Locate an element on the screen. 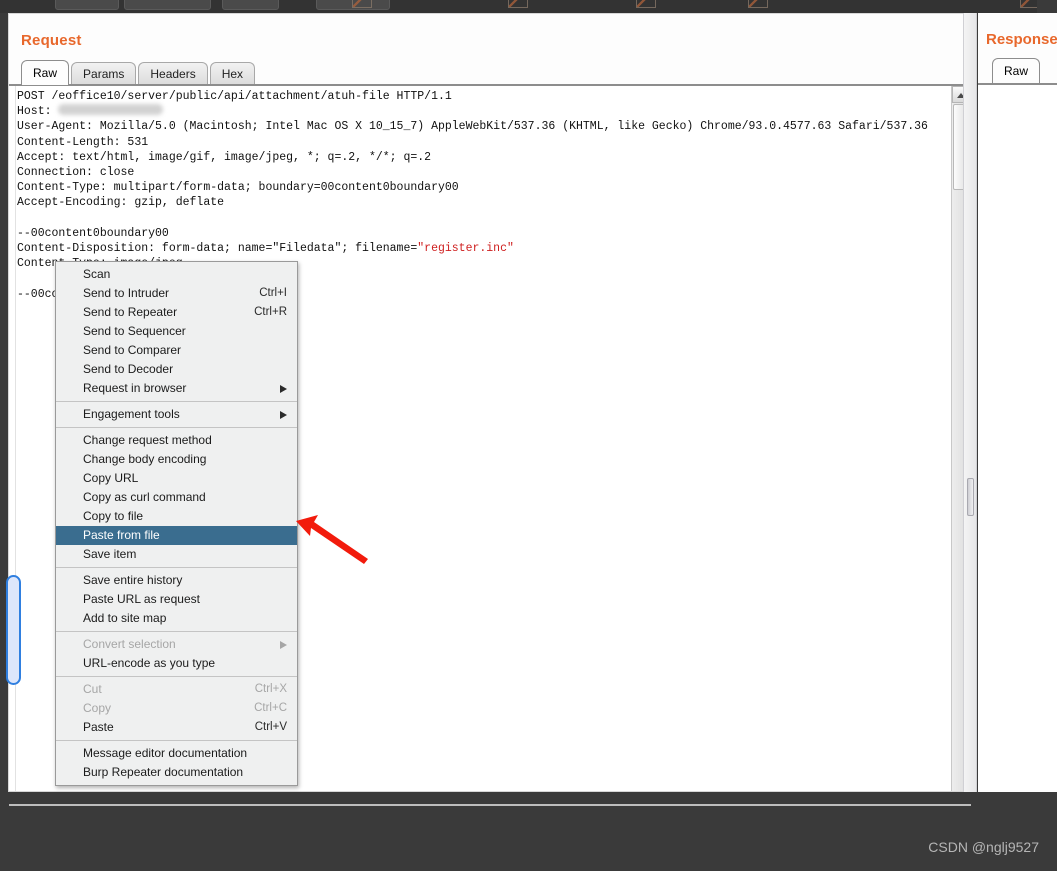 This screenshot has height=871, width=1057. response-tab-raw: Raw is located at coordinates (1016, 70).